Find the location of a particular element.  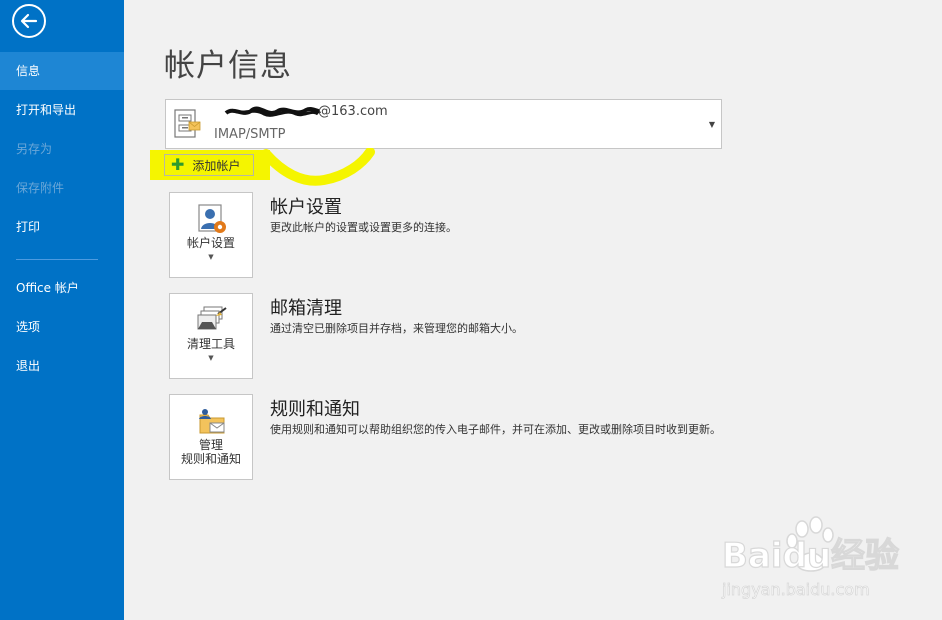

manage-rules-label: 管理 规则和通知 is located at coordinates (211, 452).